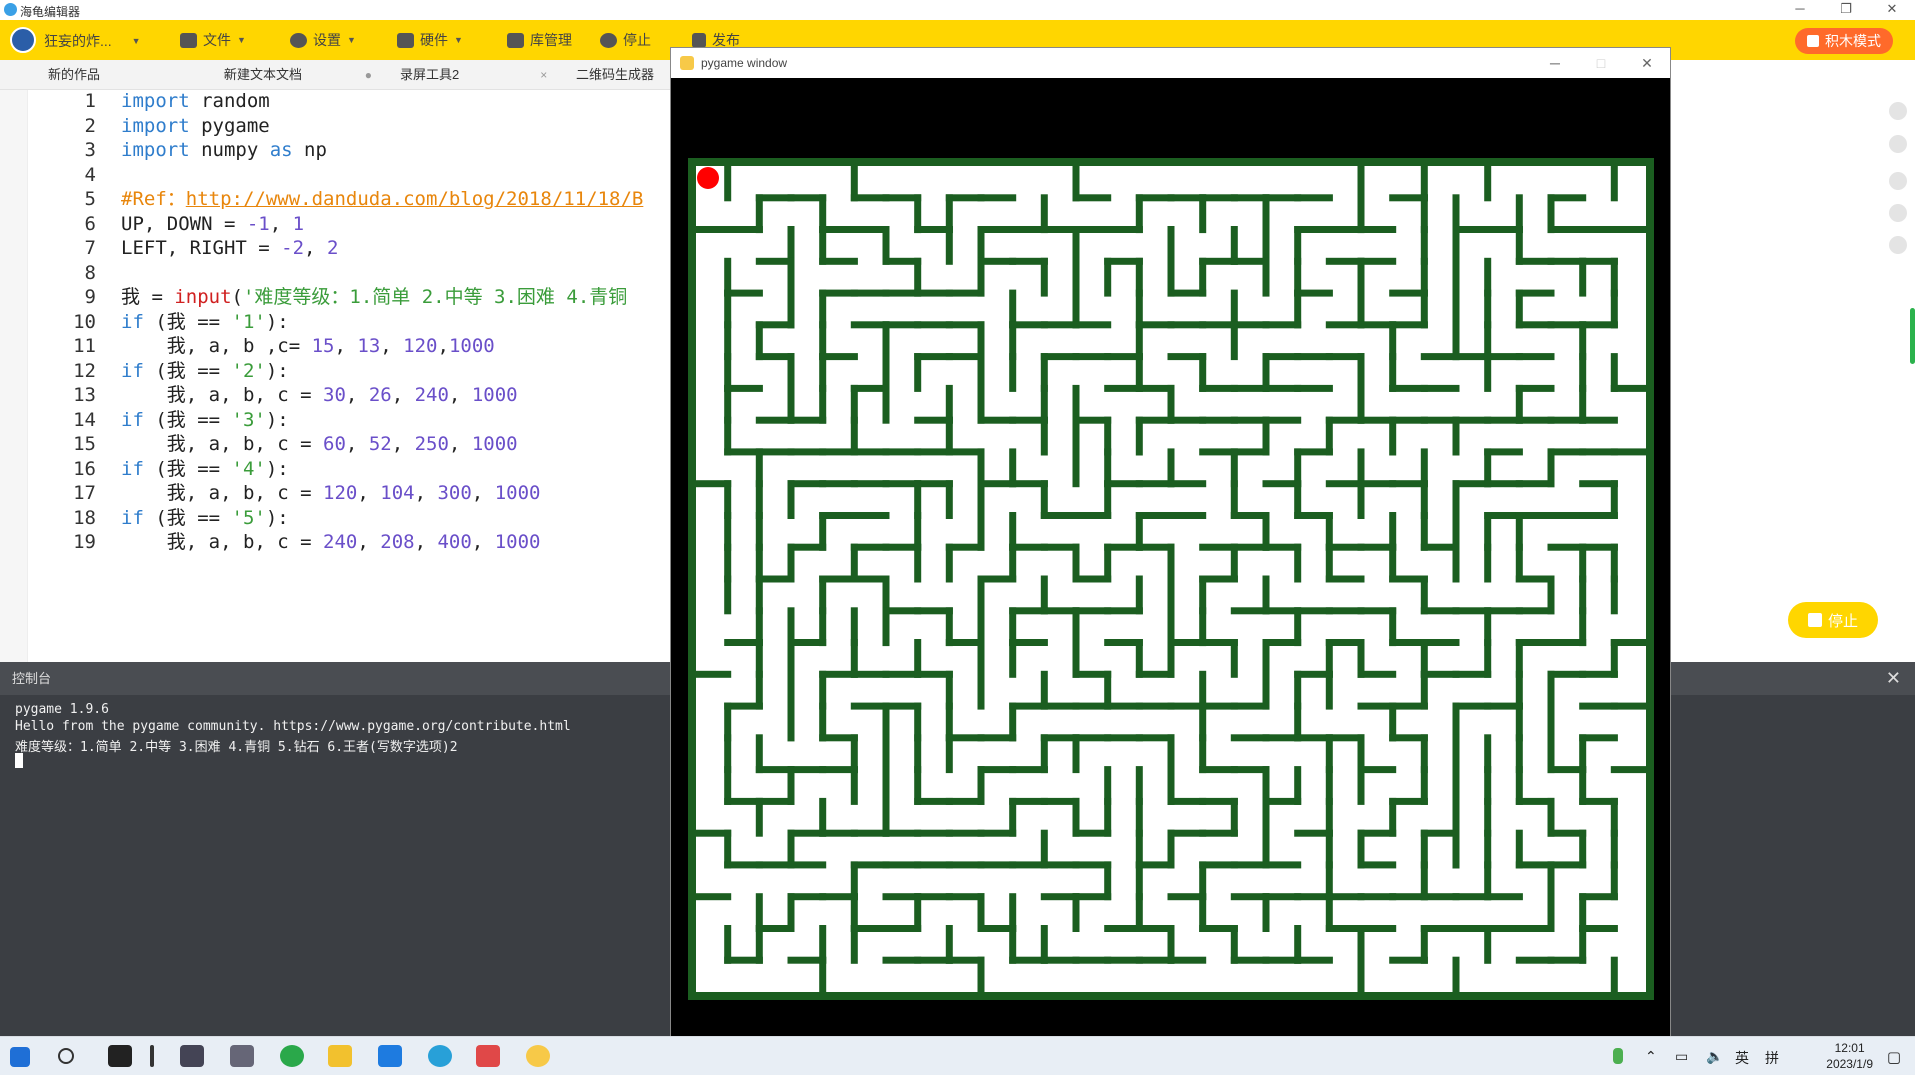 The image size is (1915, 1075). Describe the element at coordinates (1714, 1056) in the screenshot. I see `volume-muted-icon: 🔈` at that location.